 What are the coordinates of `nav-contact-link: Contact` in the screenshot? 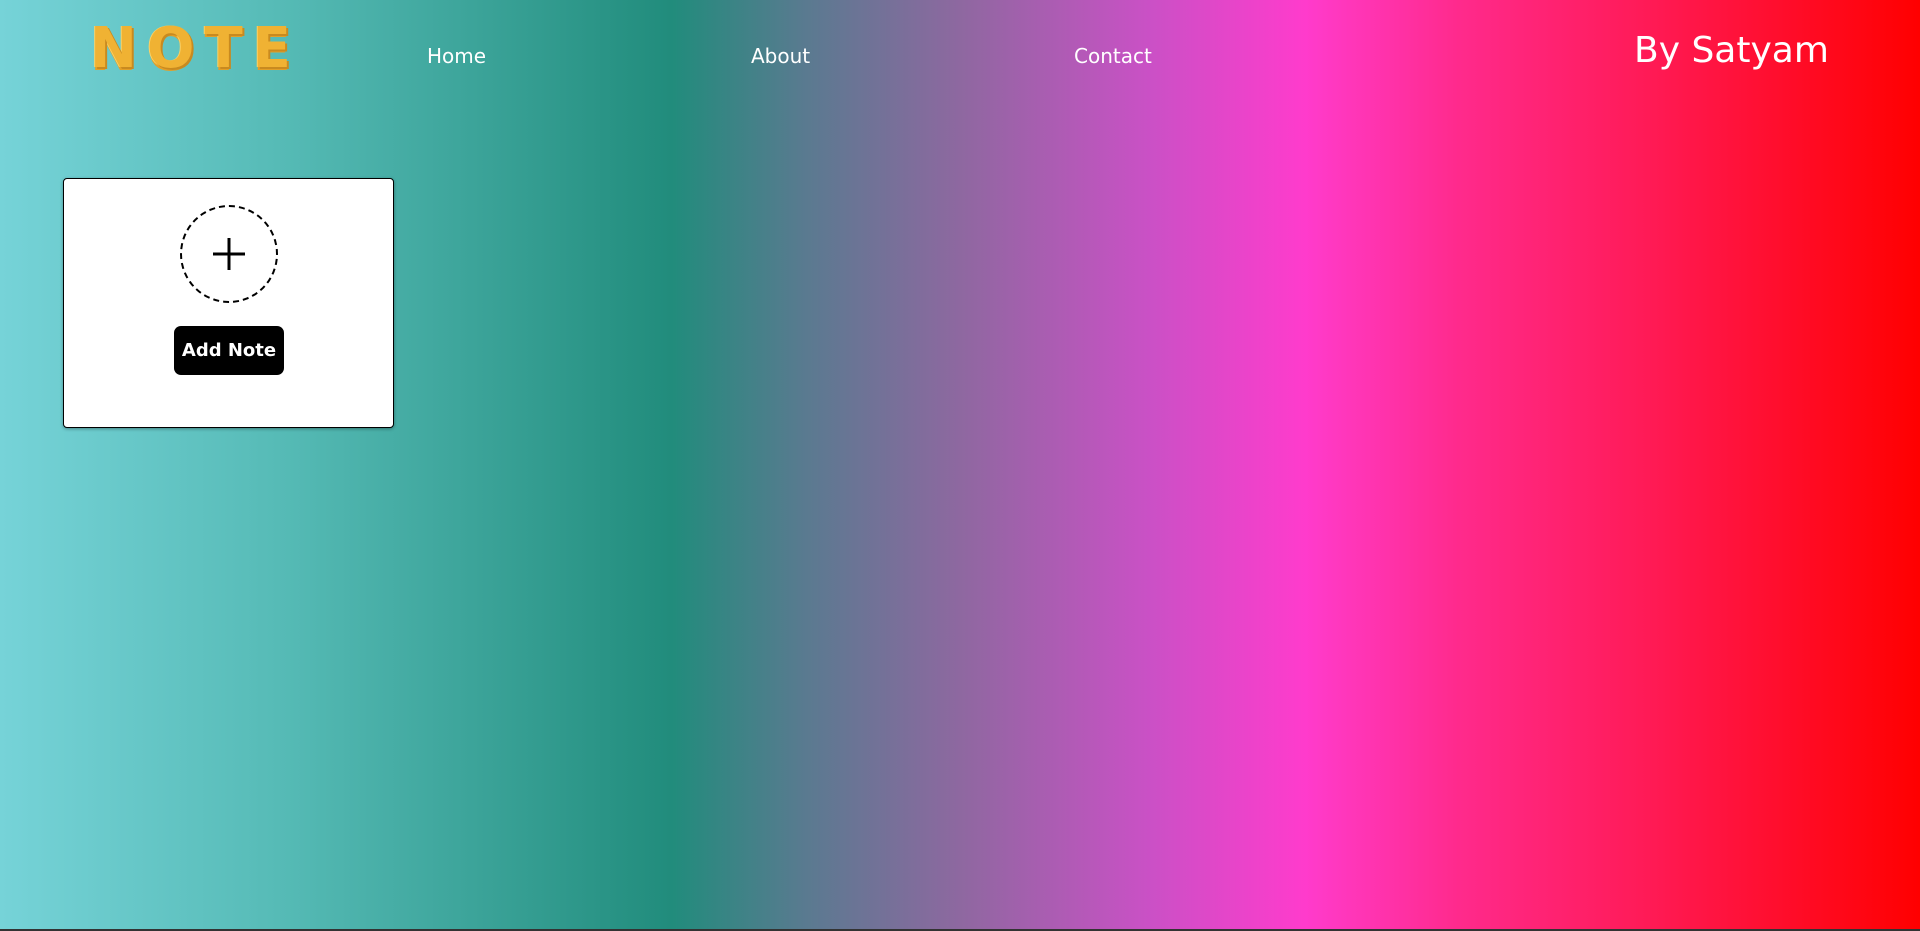 It's located at (1113, 56).